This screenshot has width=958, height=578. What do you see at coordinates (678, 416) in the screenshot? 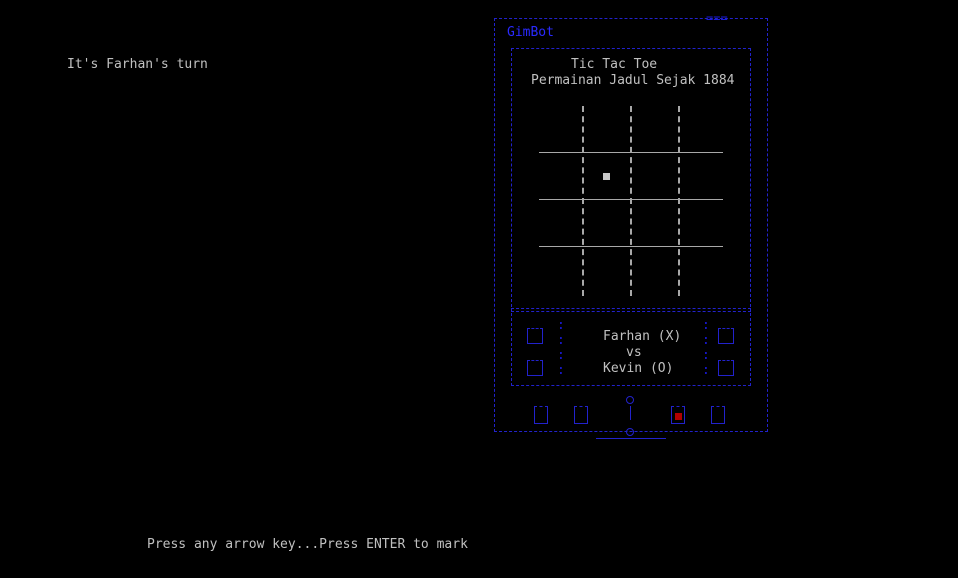
I see `red-action-button` at bounding box center [678, 416].